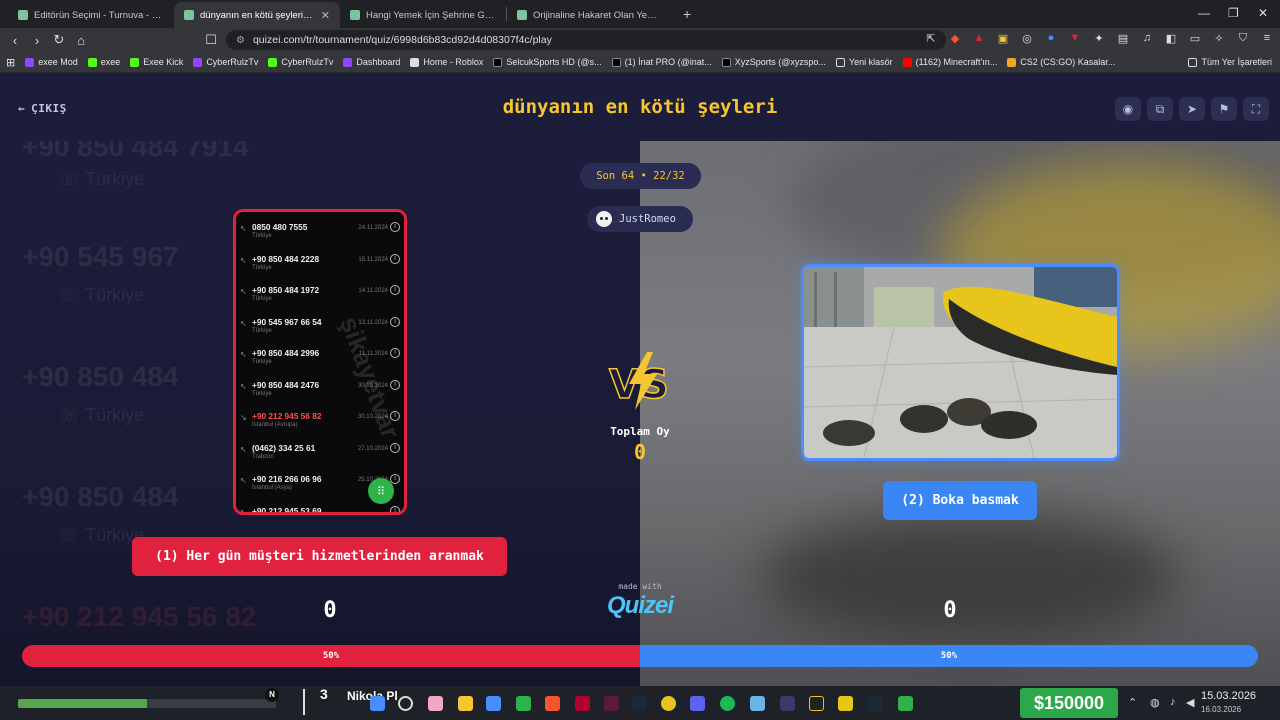  Describe the element at coordinates (1221, 709) in the screenshot. I see `clock-date: 16.03.2026` at that location.